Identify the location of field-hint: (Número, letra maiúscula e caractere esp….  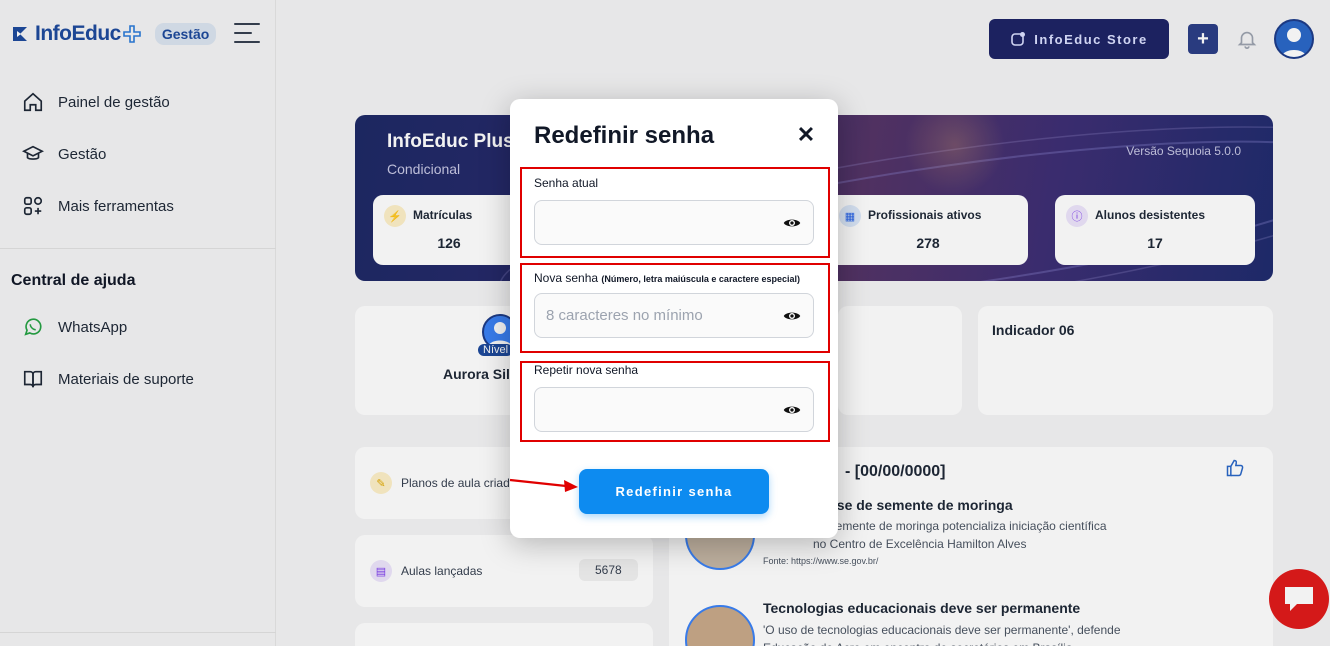
(700, 279).